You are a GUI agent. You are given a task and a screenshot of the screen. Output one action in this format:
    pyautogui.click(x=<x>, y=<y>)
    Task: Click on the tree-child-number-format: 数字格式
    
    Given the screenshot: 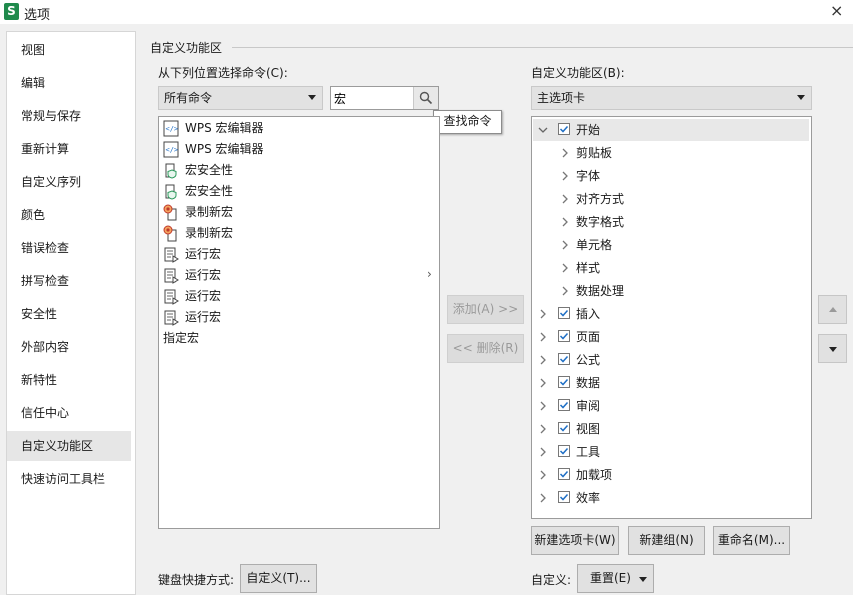 What is the action you would take?
    pyautogui.click(x=679, y=222)
    